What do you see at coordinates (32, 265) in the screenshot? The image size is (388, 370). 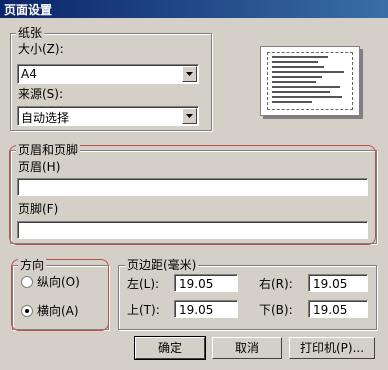 I see `orientation-group-label: 方向` at bounding box center [32, 265].